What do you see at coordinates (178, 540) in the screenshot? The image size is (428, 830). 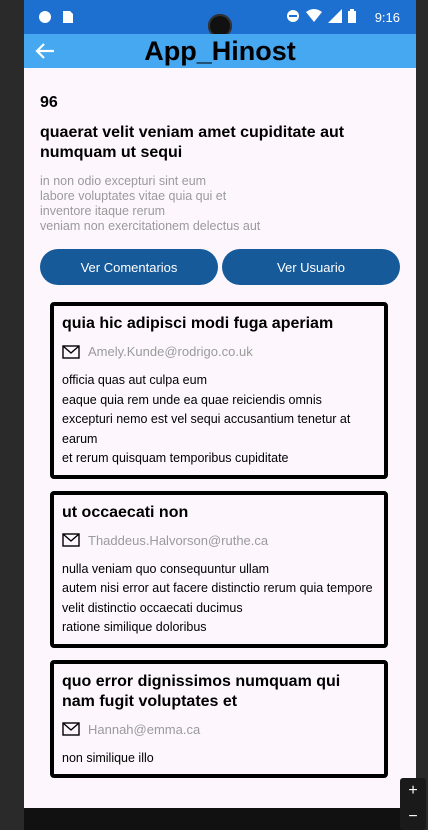 I see `comment-email: Thaddeus.Halvorson@ruthe.ca` at bounding box center [178, 540].